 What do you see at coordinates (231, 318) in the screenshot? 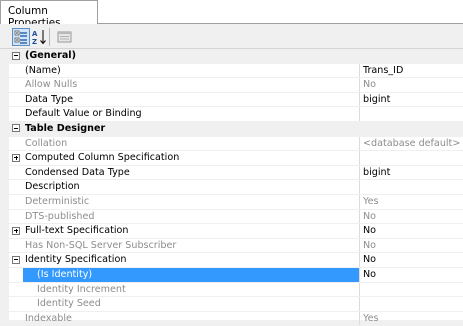
I see `property-row-indexable: Indexable Yes` at bounding box center [231, 318].